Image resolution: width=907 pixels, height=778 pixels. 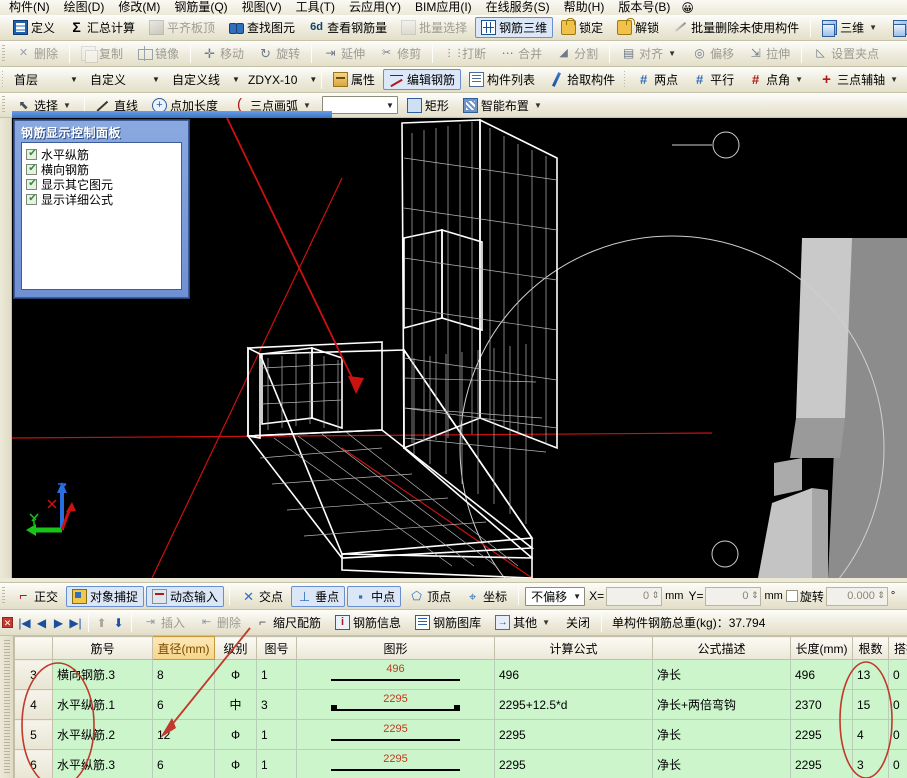 What do you see at coordinates (573, 674) in the screenshot?
I see `cell-formula: 496` at bounding box center [573, 674].